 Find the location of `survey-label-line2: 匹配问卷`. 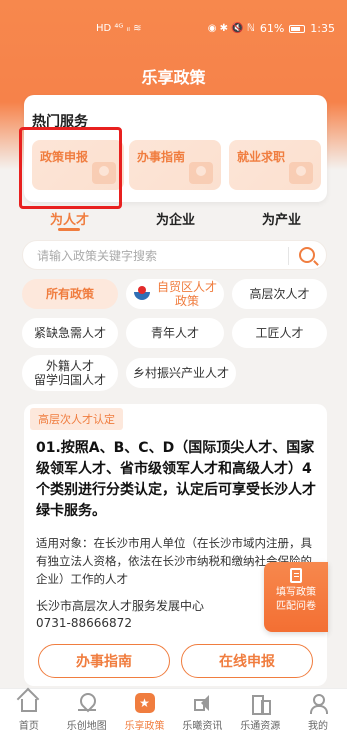

survey-label-line2: 匹配问卷 is located at coordinates (296, 606).